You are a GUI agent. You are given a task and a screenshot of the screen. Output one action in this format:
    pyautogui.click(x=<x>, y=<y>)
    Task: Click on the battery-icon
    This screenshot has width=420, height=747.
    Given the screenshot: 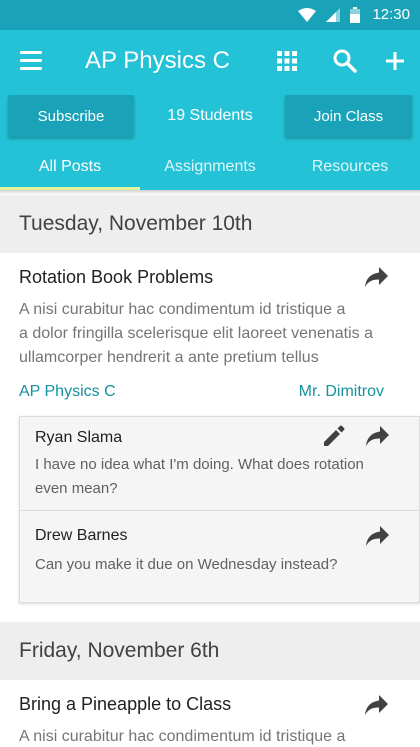 What is the action you would take?
    pyautogui.click(x=355, y=14)
    